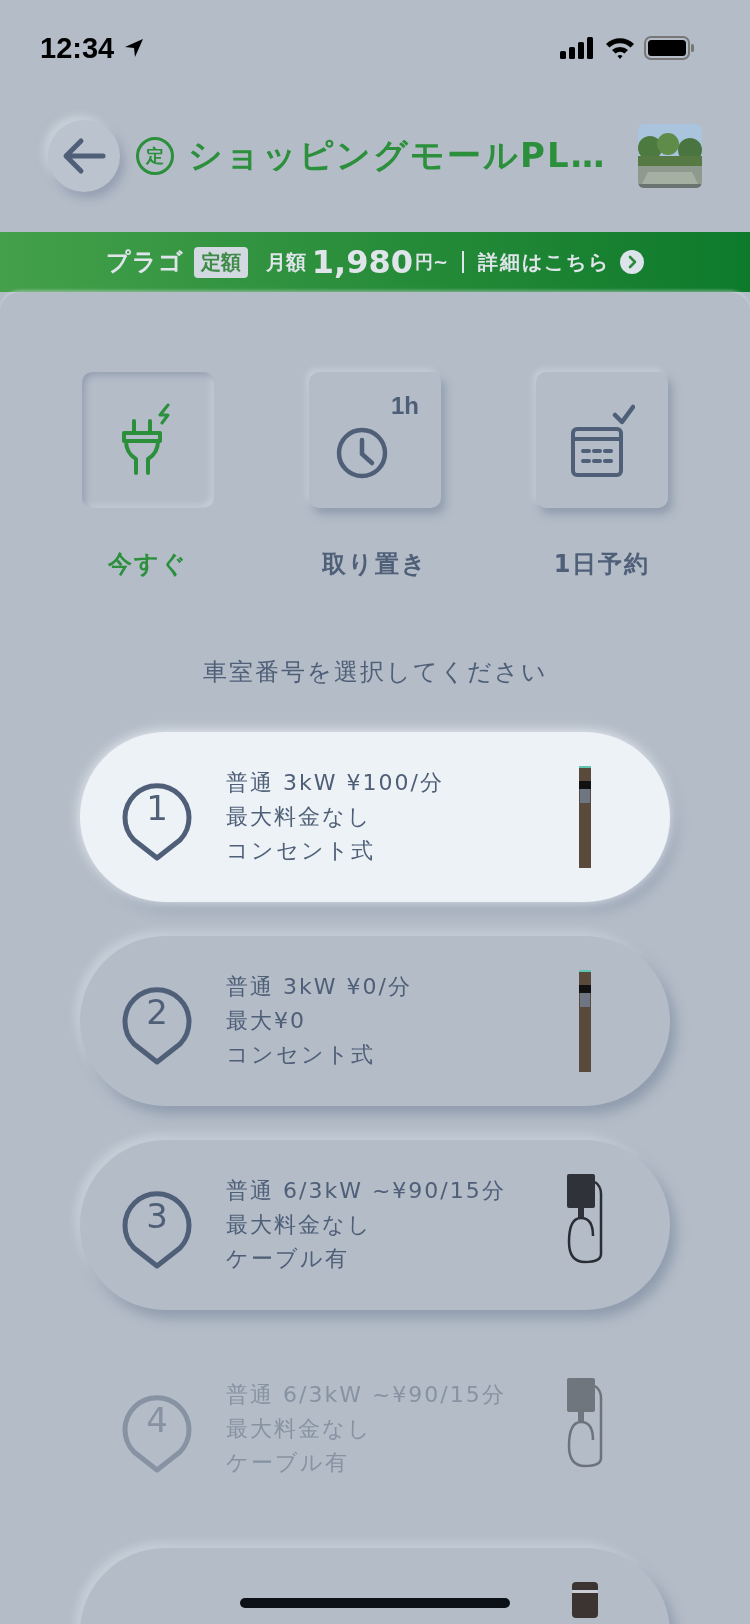 The width and height of the screenshot is (750, 1624). I want to click on brand-text: プラゴ, so click(144, 262).